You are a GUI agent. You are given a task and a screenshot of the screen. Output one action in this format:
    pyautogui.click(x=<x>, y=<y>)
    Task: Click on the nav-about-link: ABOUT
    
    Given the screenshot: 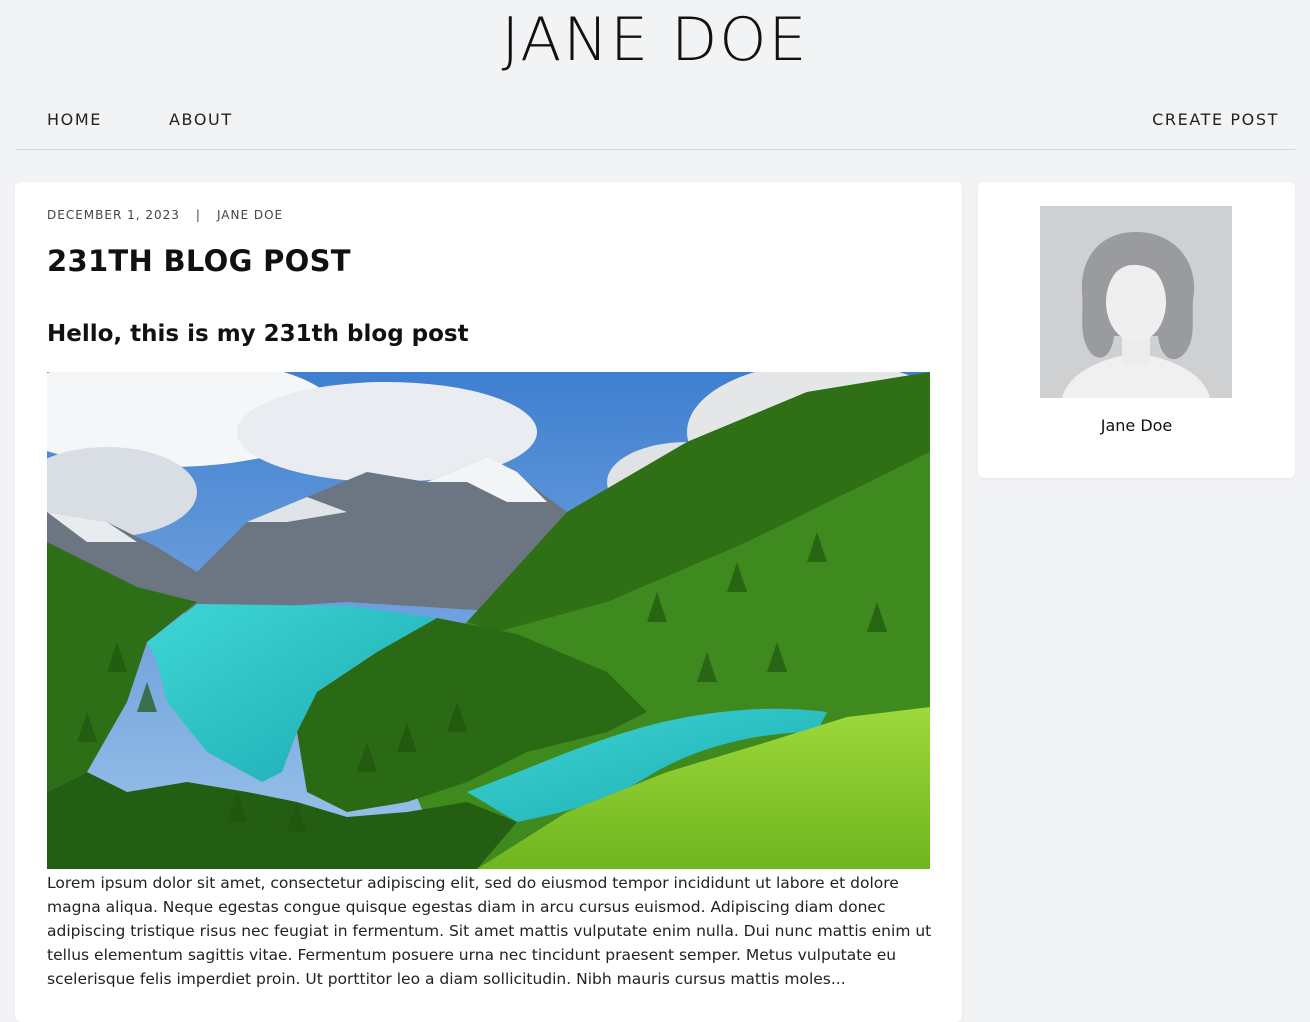 What is the action you would take?
    pyautogui.click(x=201, y=119)
    